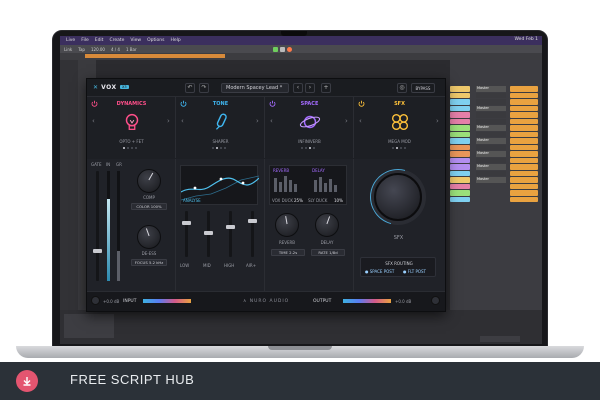 Image resolution: width=600 pixels, height=400 pixels. What do you see at coordinates (85, 40) in the screenshot?
I see `menu-item-file: File` at bounding box center [85, 40].